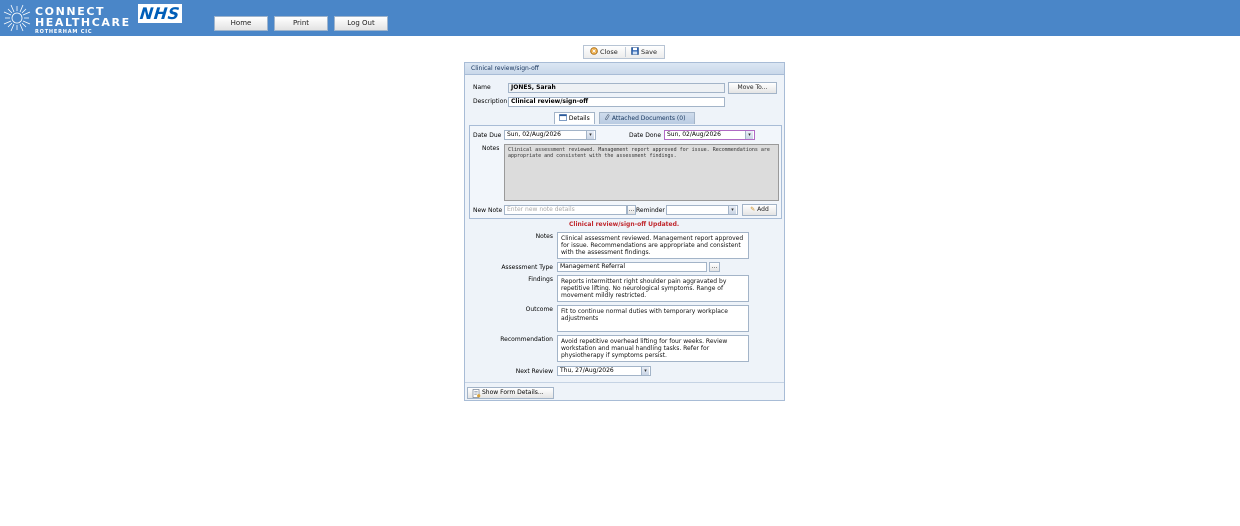  I want to click on new-note-placeholder: Enter new note details, so click(541, 209).